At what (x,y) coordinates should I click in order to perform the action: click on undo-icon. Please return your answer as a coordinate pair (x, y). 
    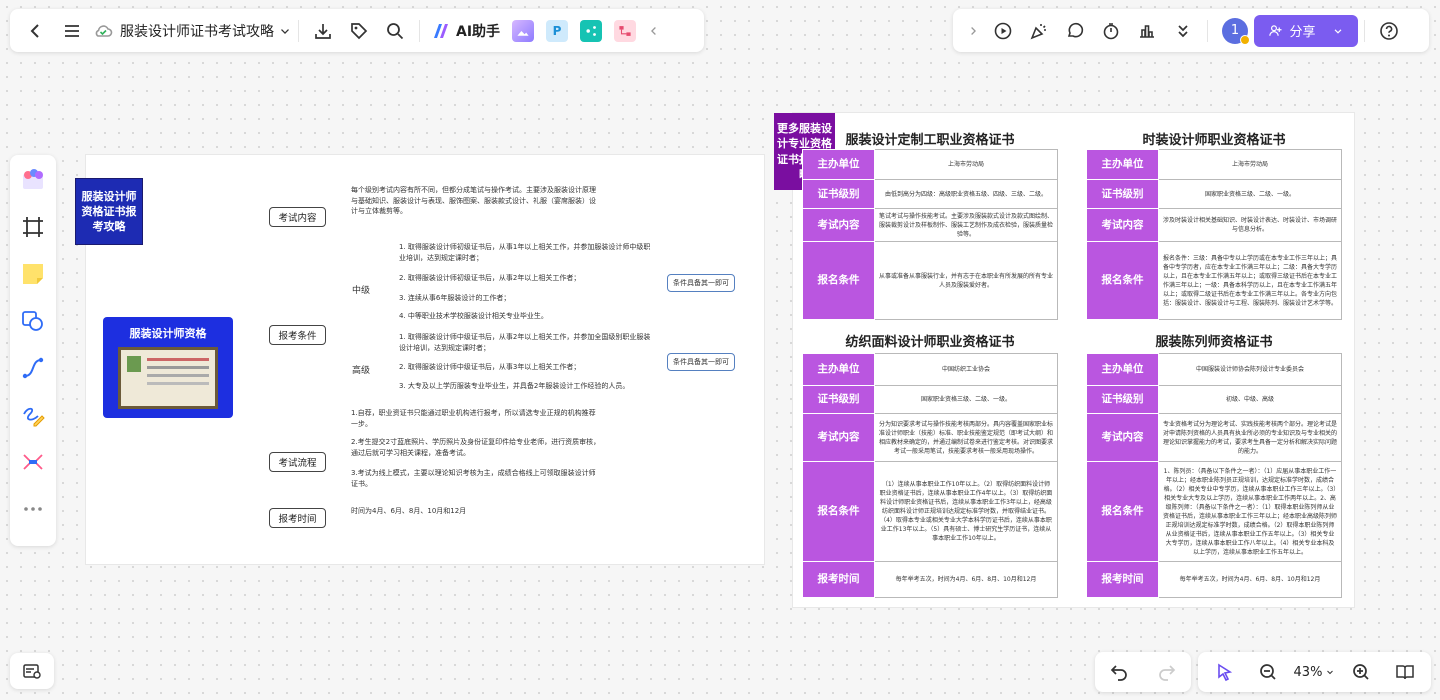
    Looking at the image, I should click on (1118, 673).